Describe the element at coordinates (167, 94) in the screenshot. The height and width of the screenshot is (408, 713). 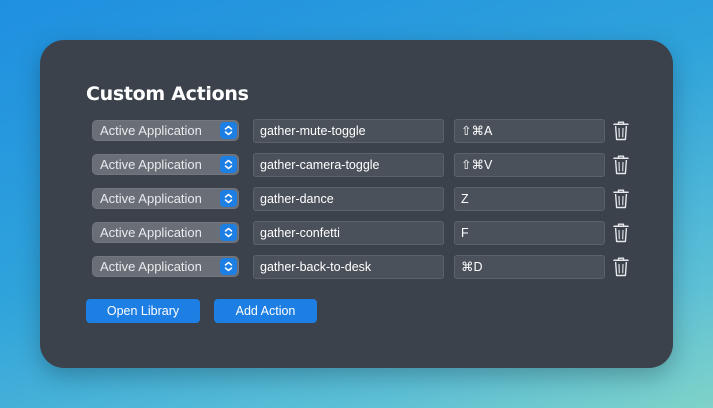
I see `panel-title: Custom Actions` at that location.